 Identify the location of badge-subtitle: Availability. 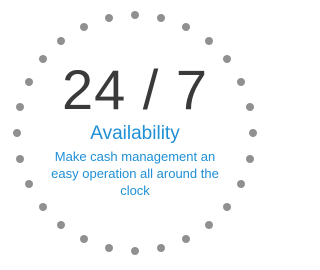
(135, 133).